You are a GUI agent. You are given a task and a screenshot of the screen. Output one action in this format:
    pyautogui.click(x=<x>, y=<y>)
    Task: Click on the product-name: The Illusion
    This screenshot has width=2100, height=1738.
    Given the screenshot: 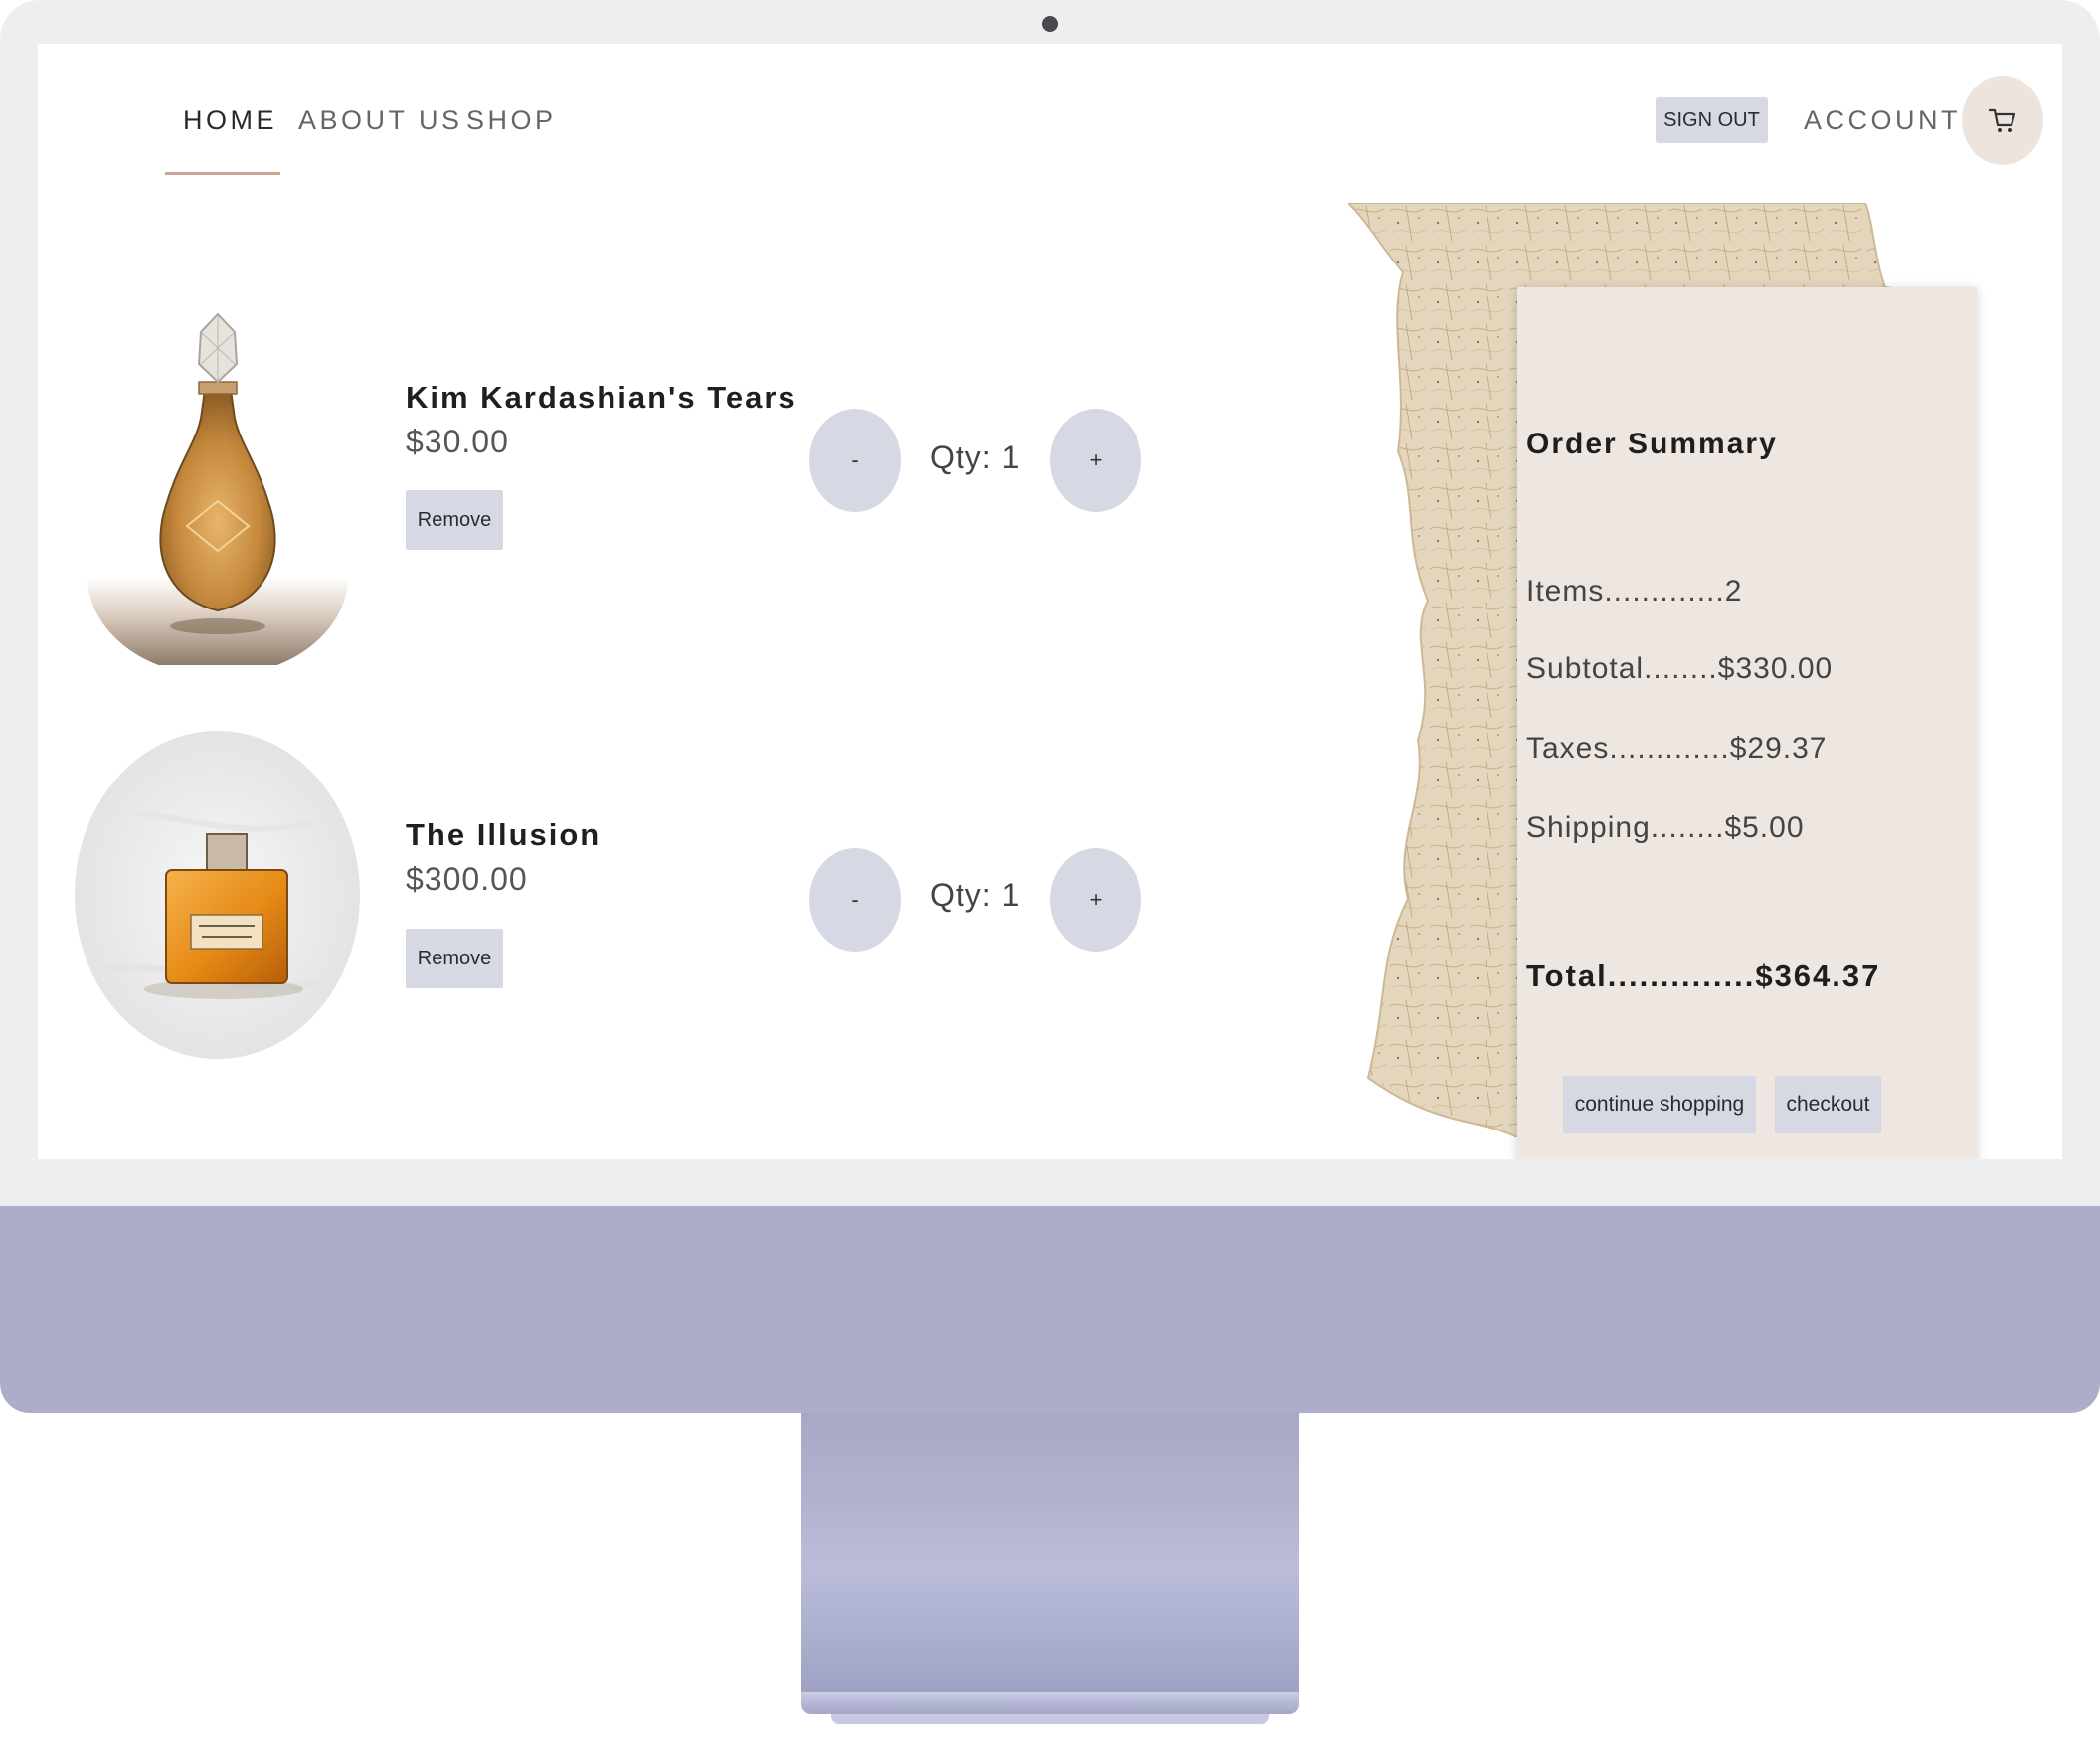 What is the action you would take?
    pyautogui.click(x=504, y=834)
    